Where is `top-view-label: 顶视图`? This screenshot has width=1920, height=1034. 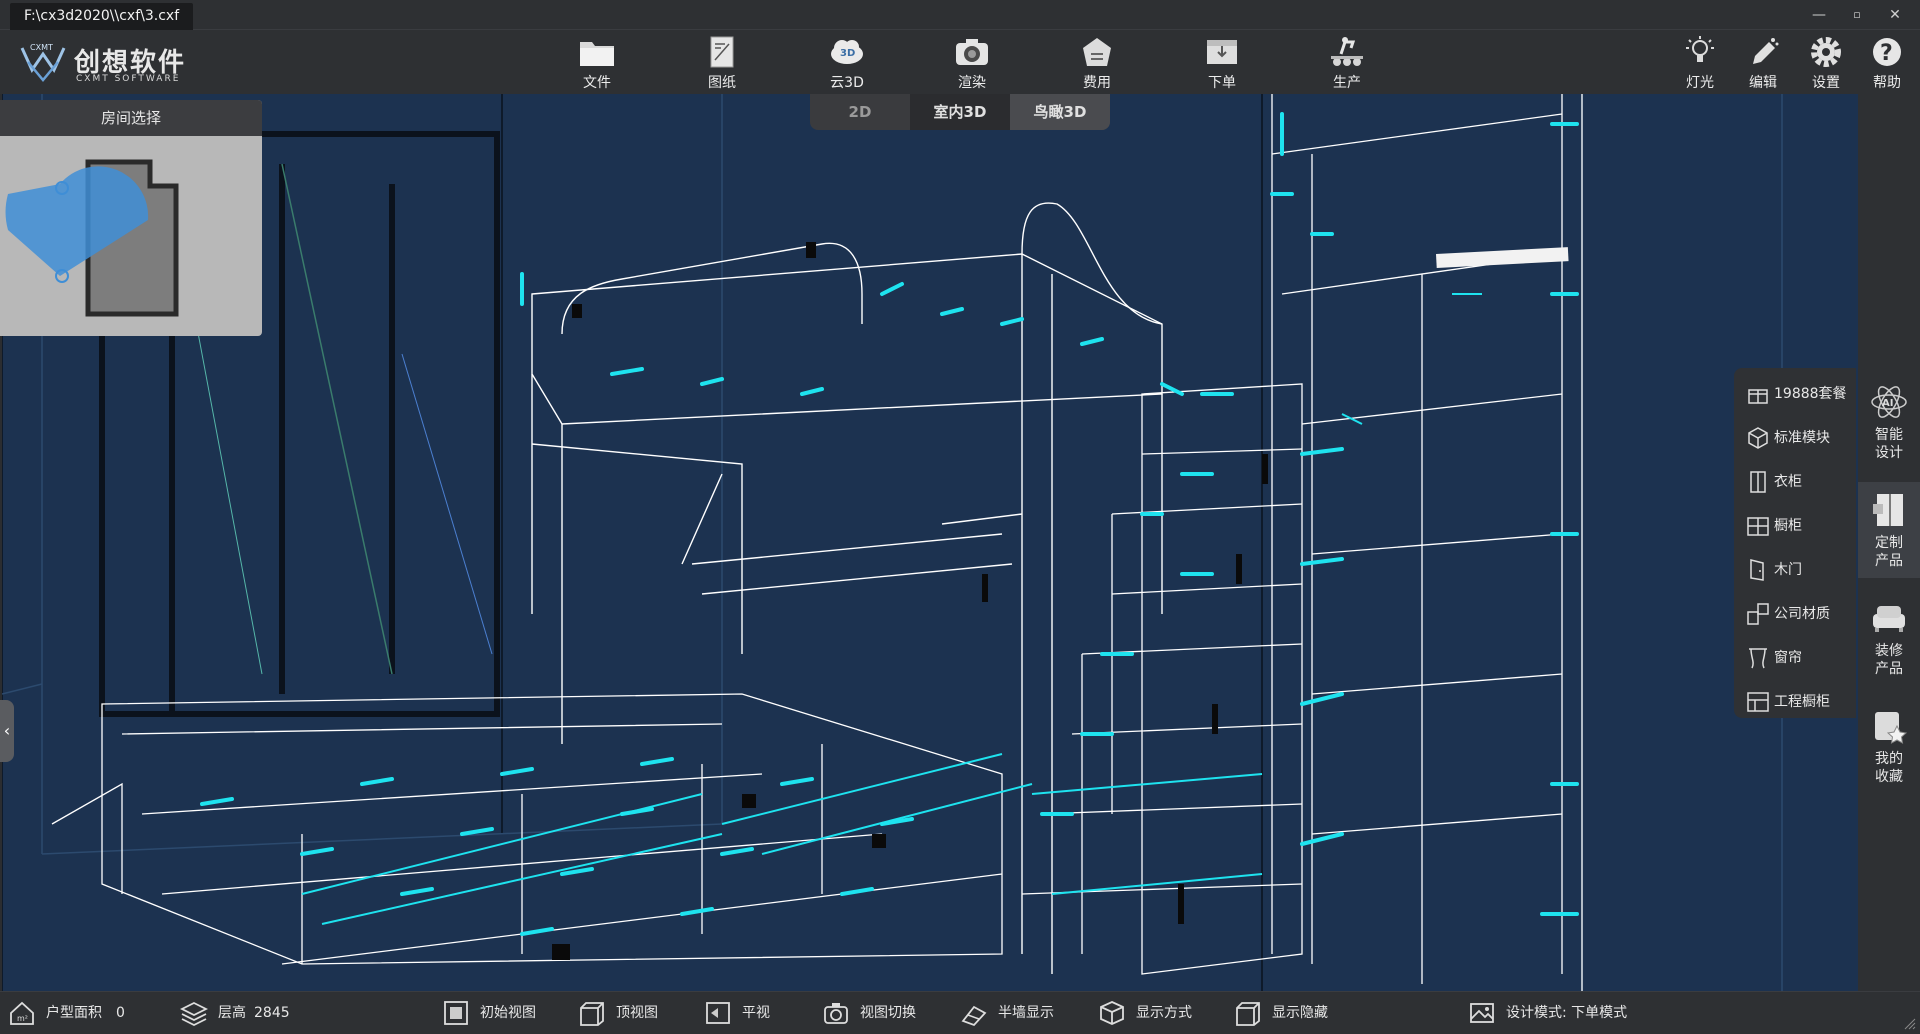
top-view-label: 顶视图 is located at coordinates (637, 1013).